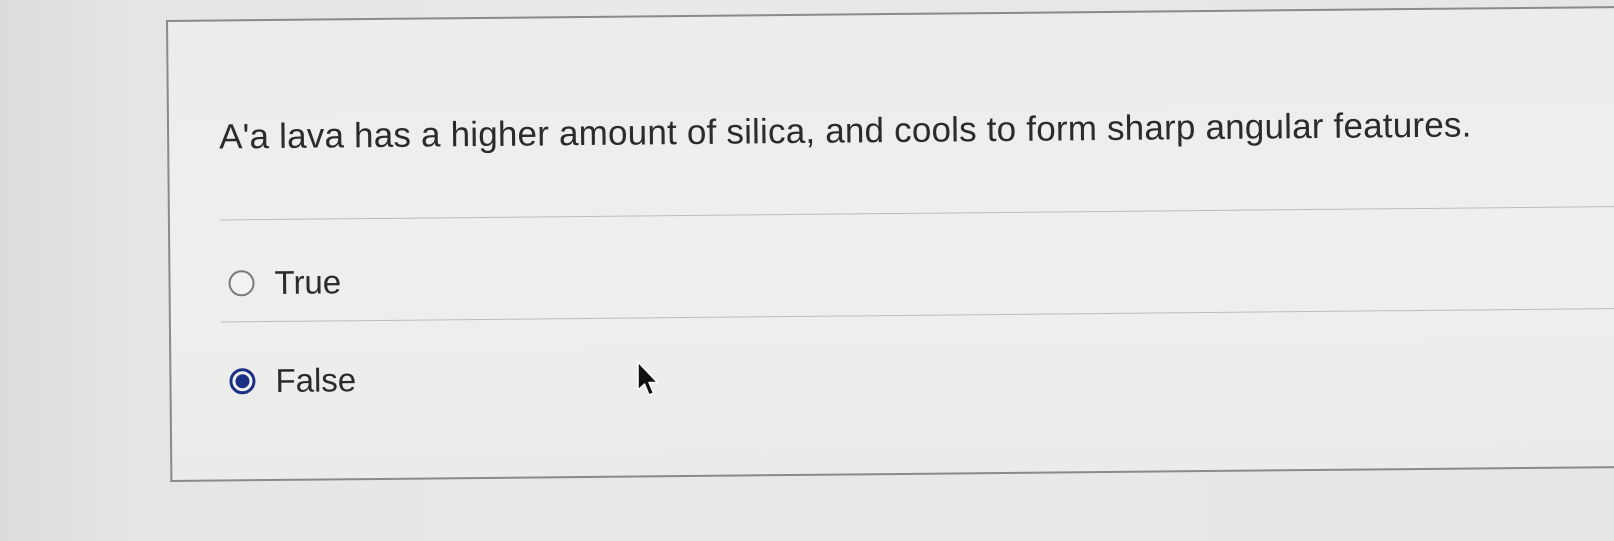  Describe the element at coordinates (308, 282) in the screenshot. I see `option-label-true: True` at that location.